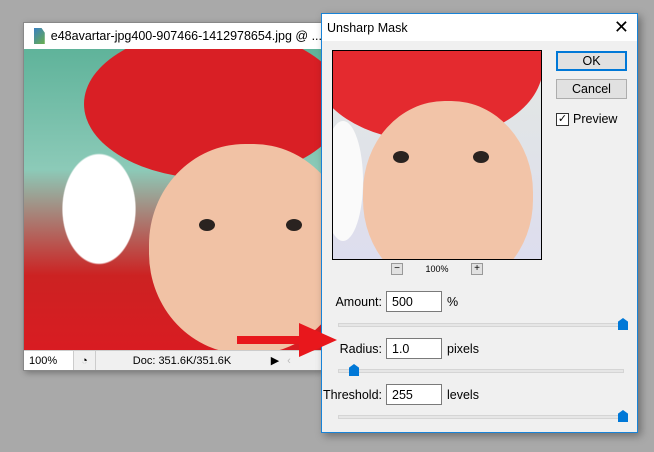 This screenshot has width=654, height=452. What do you see at coordinates (477, 269) in the screenshot?
I see `zoom-in-button: +` at bounding box center [477, 269].